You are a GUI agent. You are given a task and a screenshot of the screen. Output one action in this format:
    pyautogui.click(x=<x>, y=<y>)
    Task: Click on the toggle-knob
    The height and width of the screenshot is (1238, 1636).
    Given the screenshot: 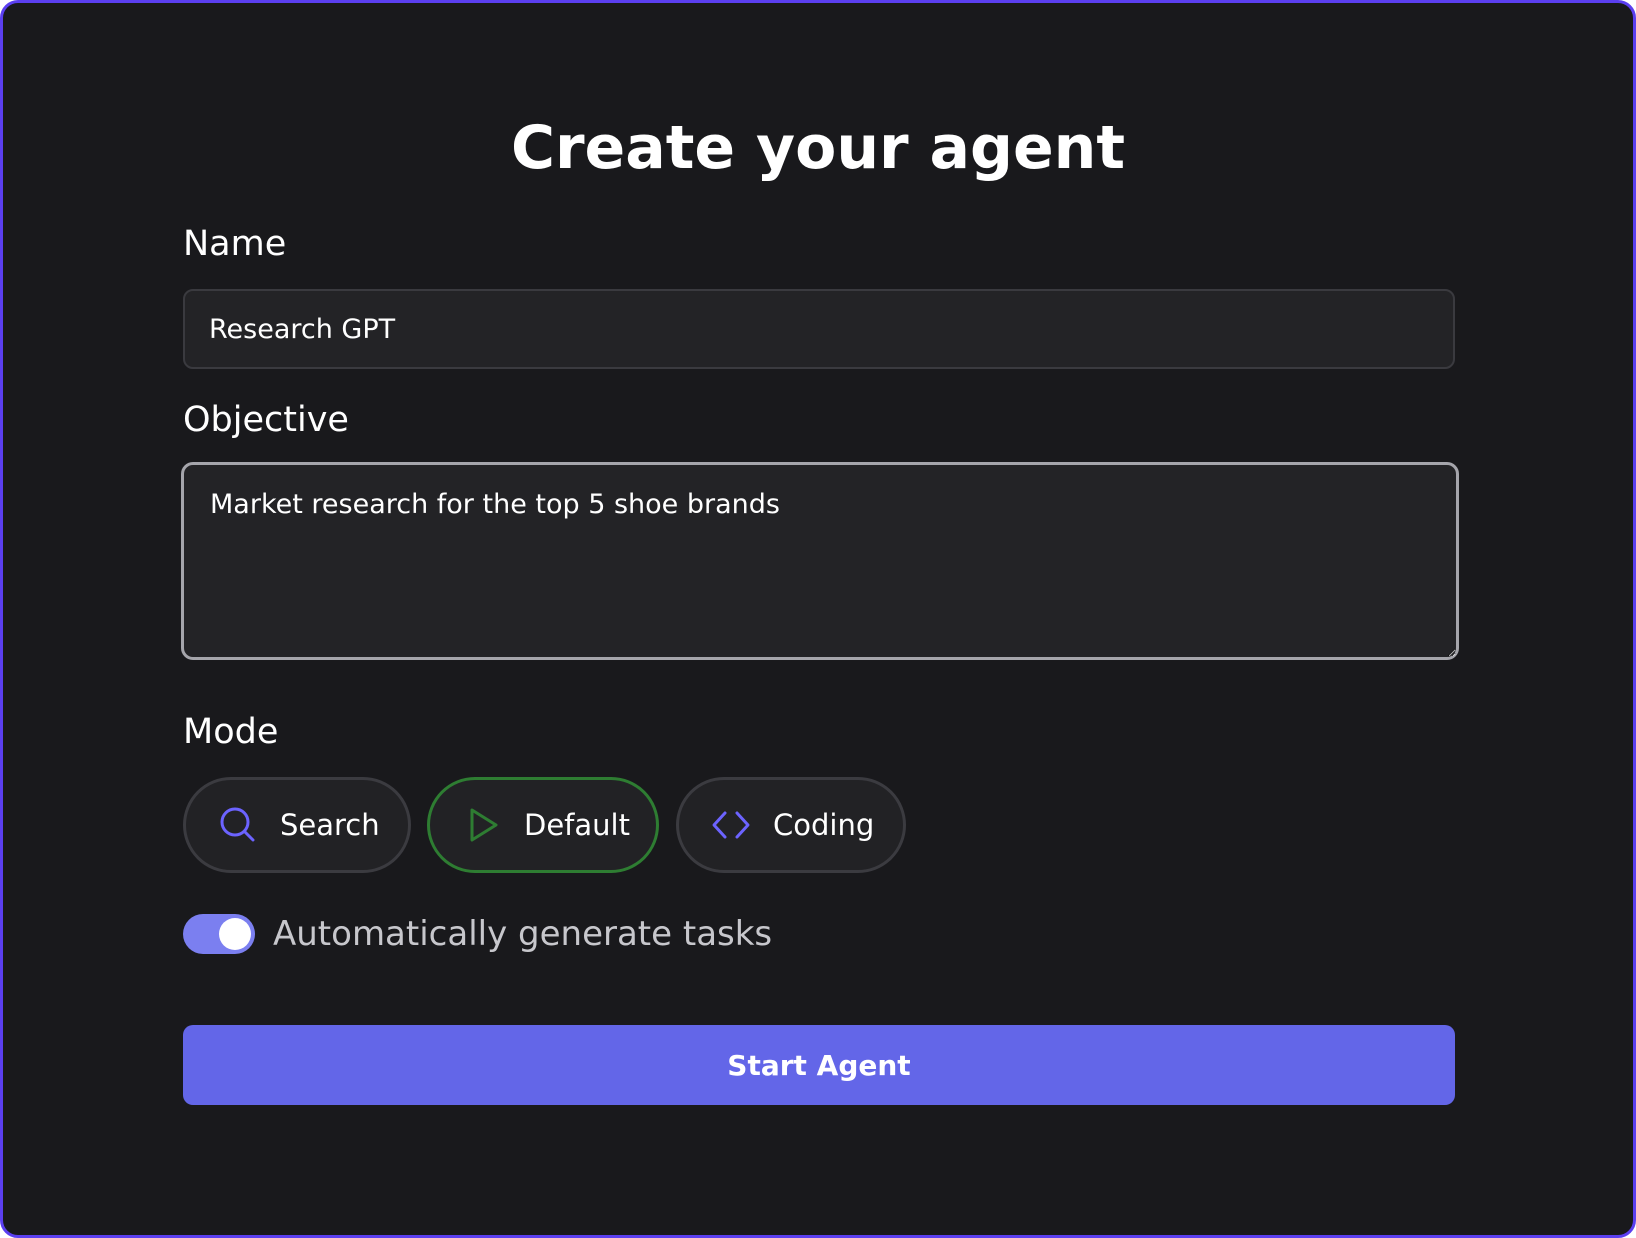 What is the action you would take?
    pyautogui.click(x=235, y=934)
    